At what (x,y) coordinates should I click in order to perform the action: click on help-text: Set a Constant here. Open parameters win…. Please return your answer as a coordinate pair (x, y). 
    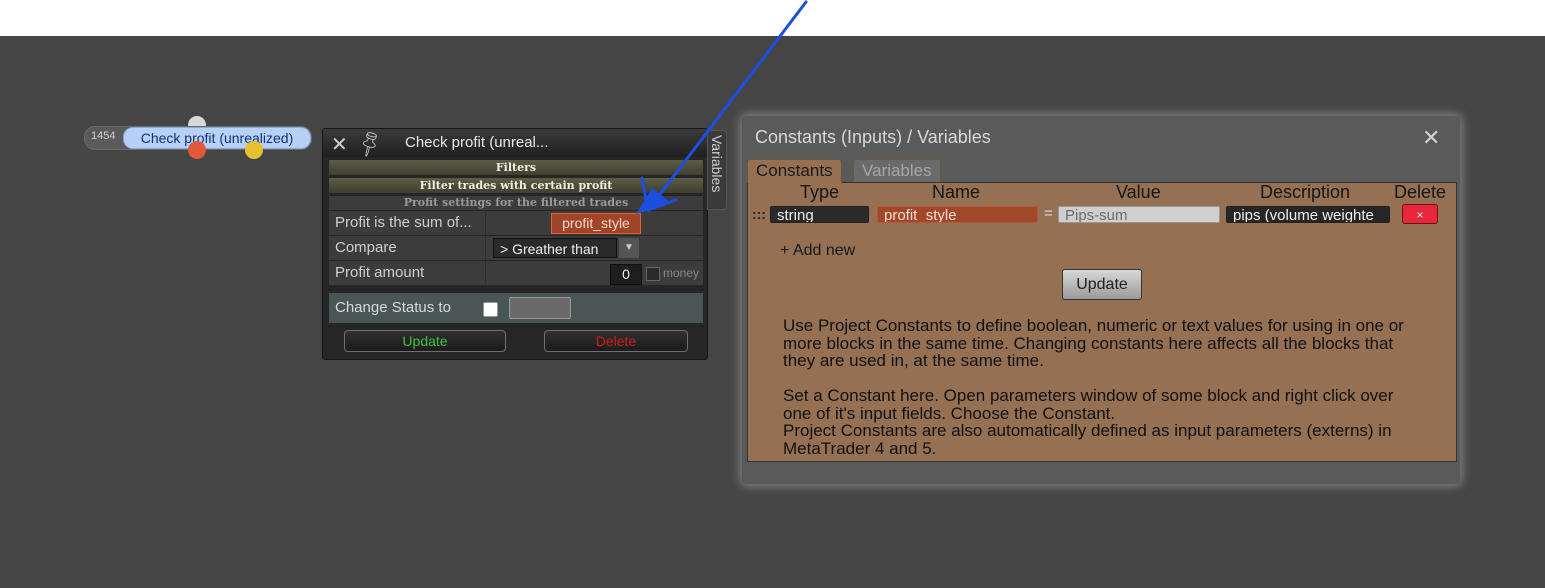
    Looking at the image, I should click on (1088, 404).